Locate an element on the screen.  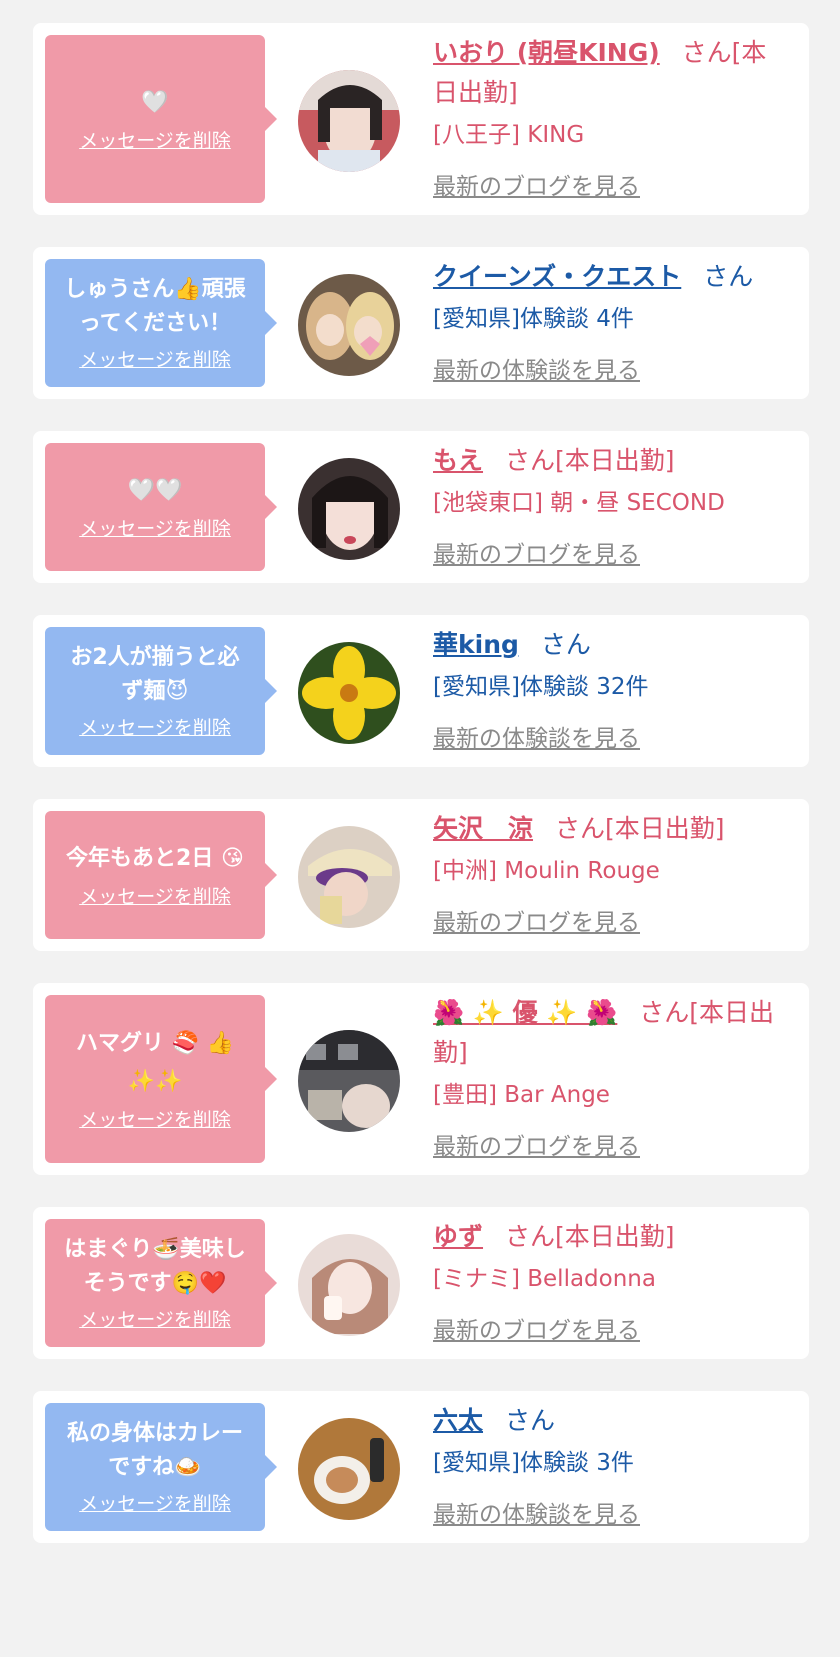
message-text: 今年もあと2日 😘 is located at coordinates (155, 858).